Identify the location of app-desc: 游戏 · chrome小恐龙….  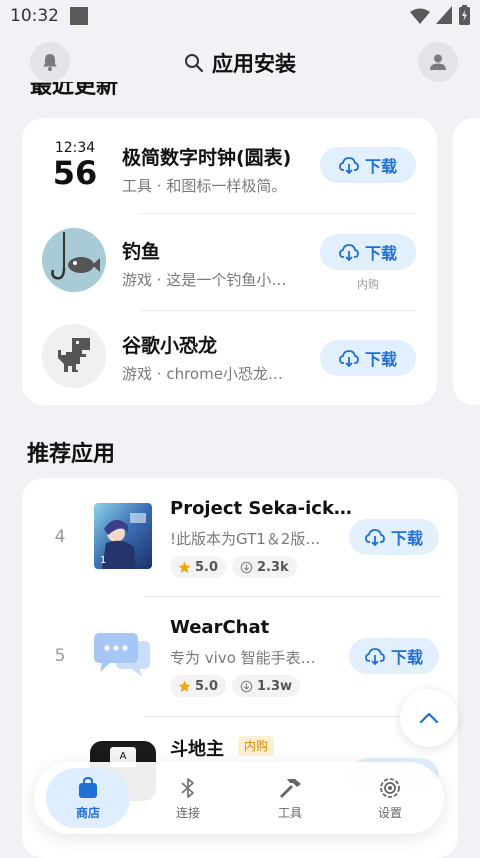
(202, 374).